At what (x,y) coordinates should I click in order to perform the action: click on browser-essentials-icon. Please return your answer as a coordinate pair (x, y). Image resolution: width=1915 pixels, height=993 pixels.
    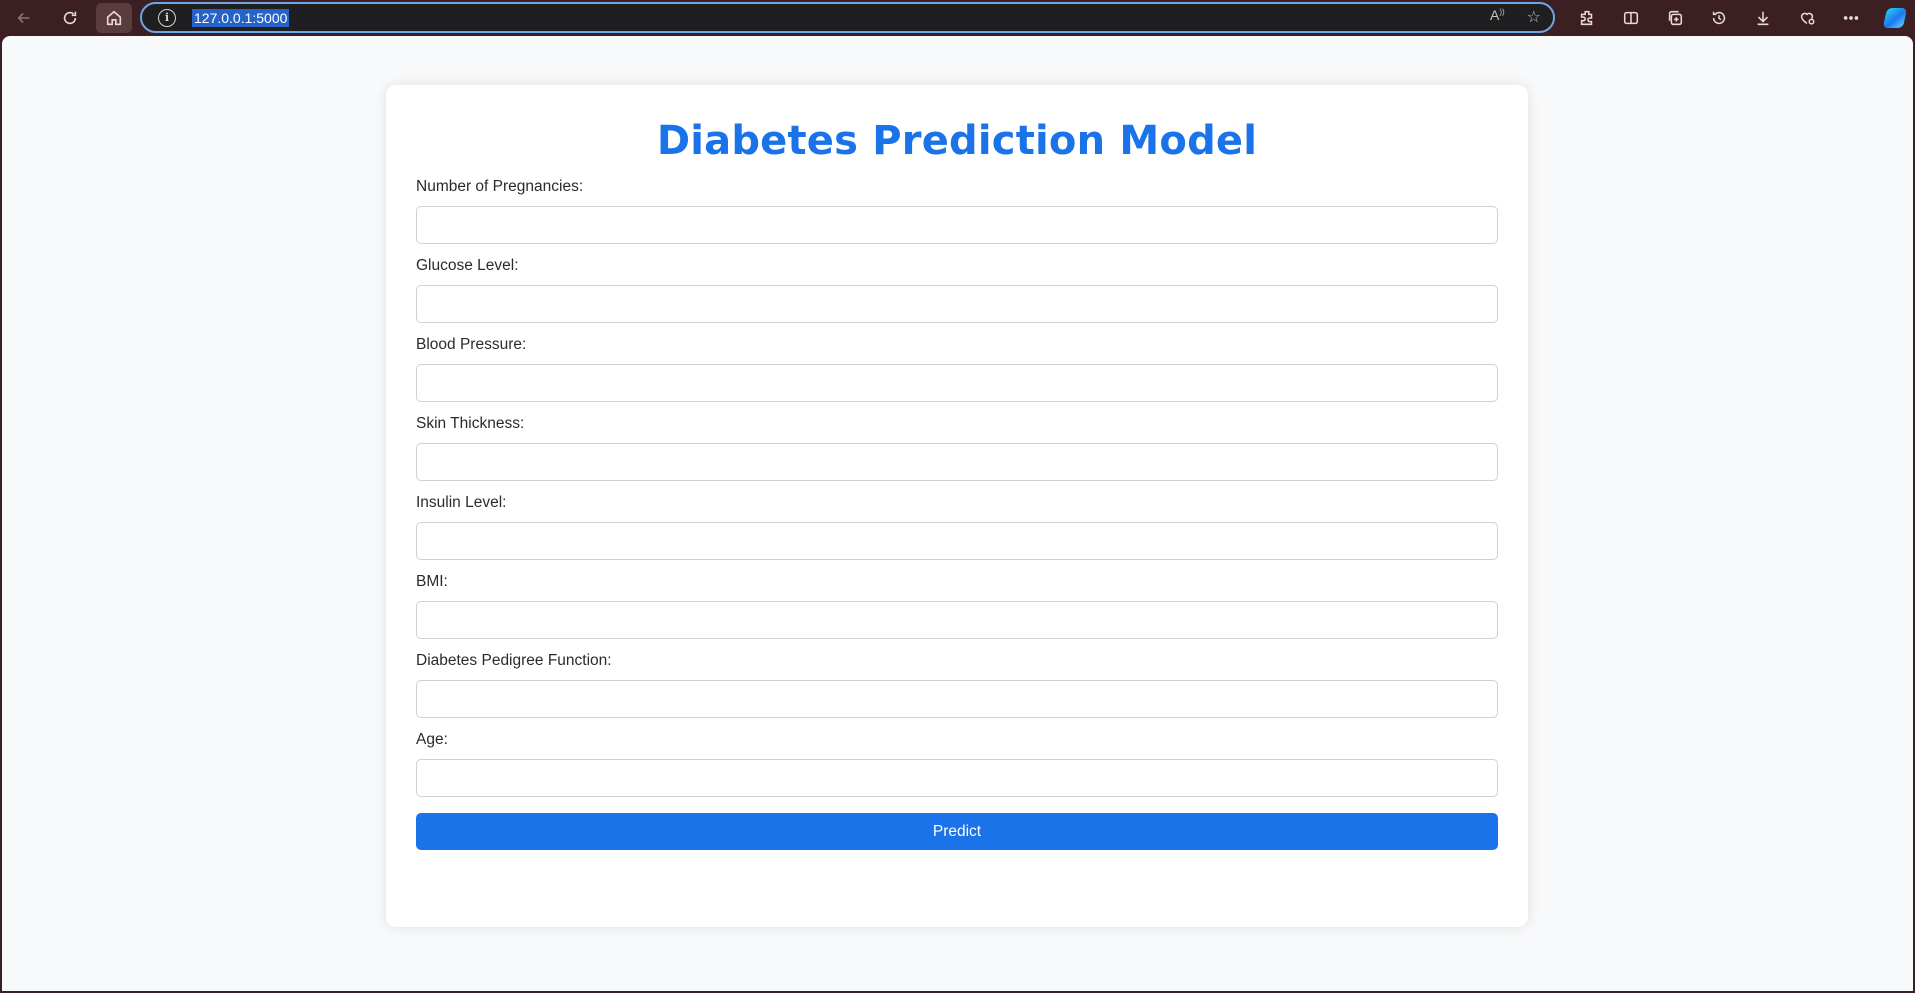
    Looking at the image, I should click on (1807, 18).